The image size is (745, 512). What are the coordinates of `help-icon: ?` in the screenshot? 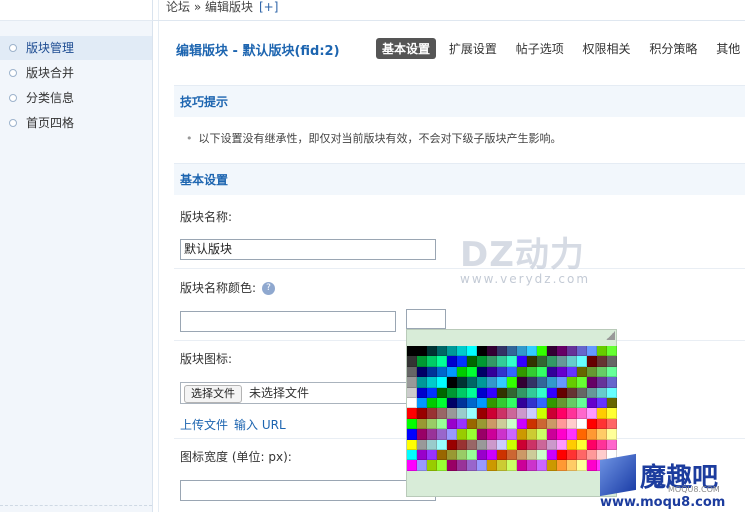 It's located at (269, 288).